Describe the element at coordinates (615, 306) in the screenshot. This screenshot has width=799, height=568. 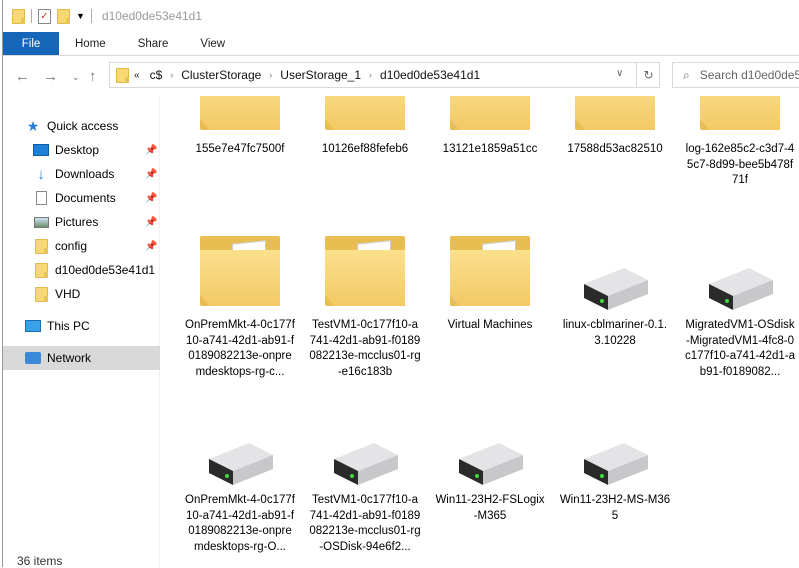
I see `file-item: linux-cblmariner-0.1.3.10228` at that location.